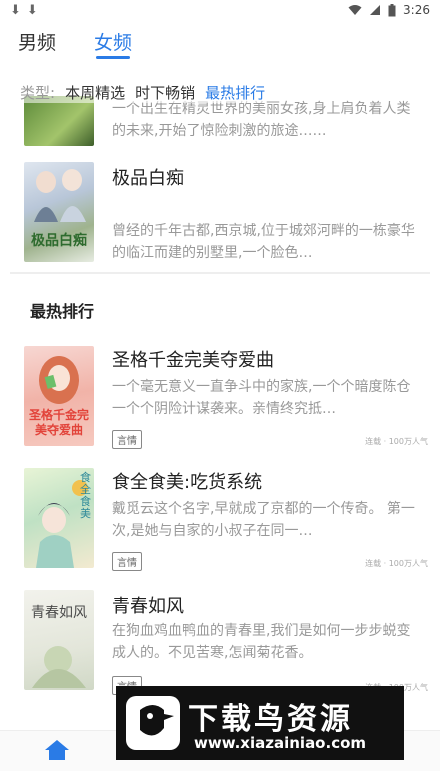 This screenshot has height=771, width=440. What do you see at coordinates (235, 92) in the screenshot?
I see `filter-hottest: 最热排行` at bounding box center [235, 92].